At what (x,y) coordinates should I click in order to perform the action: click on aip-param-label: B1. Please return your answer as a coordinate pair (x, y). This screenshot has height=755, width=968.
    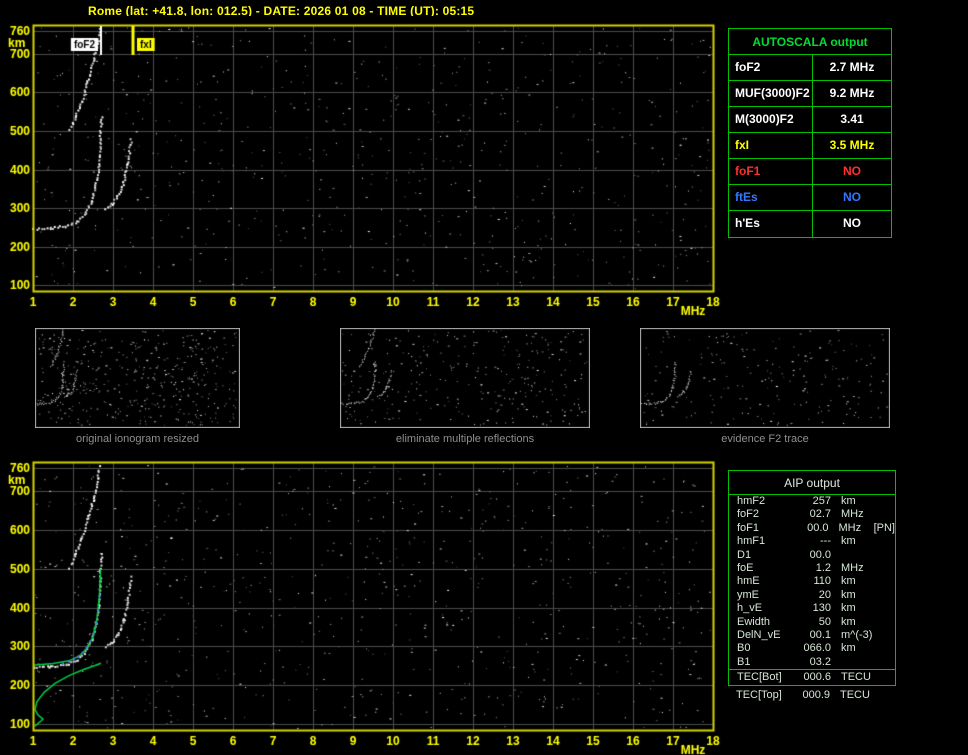
    Looking at the image, I should click on (744, 661).